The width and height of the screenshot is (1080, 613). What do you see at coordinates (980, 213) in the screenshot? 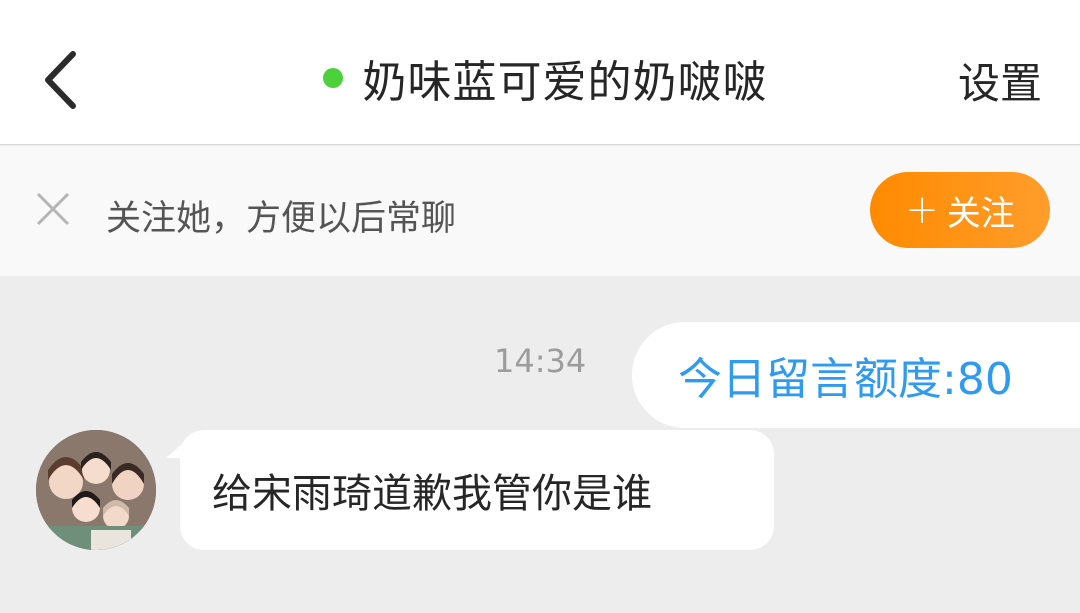
I see `follow-button-label: 关注` at bounding box center [980, 213].